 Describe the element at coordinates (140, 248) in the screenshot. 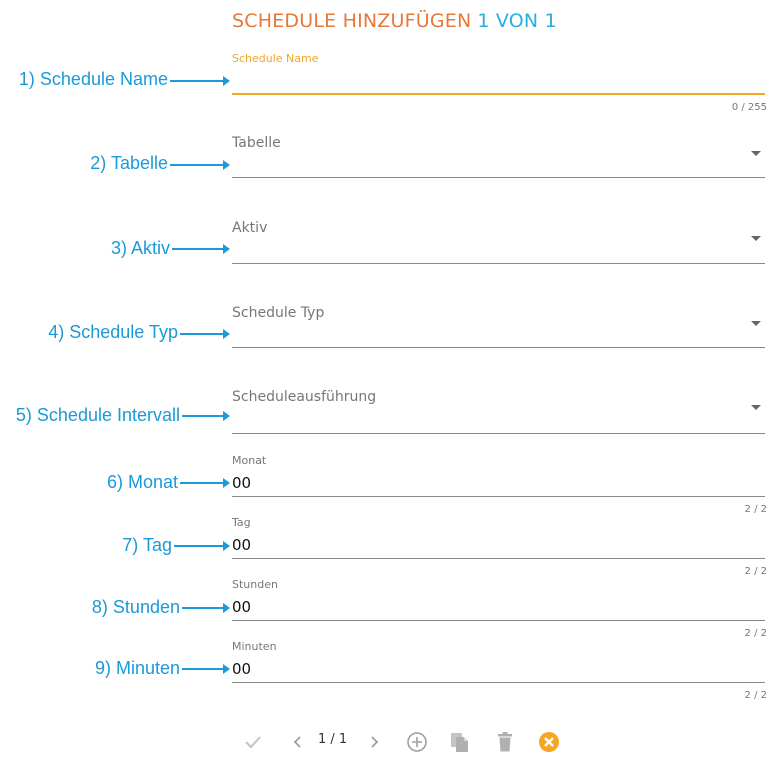

I see `annotation-aktiv: 3) Aktiv` at that location.